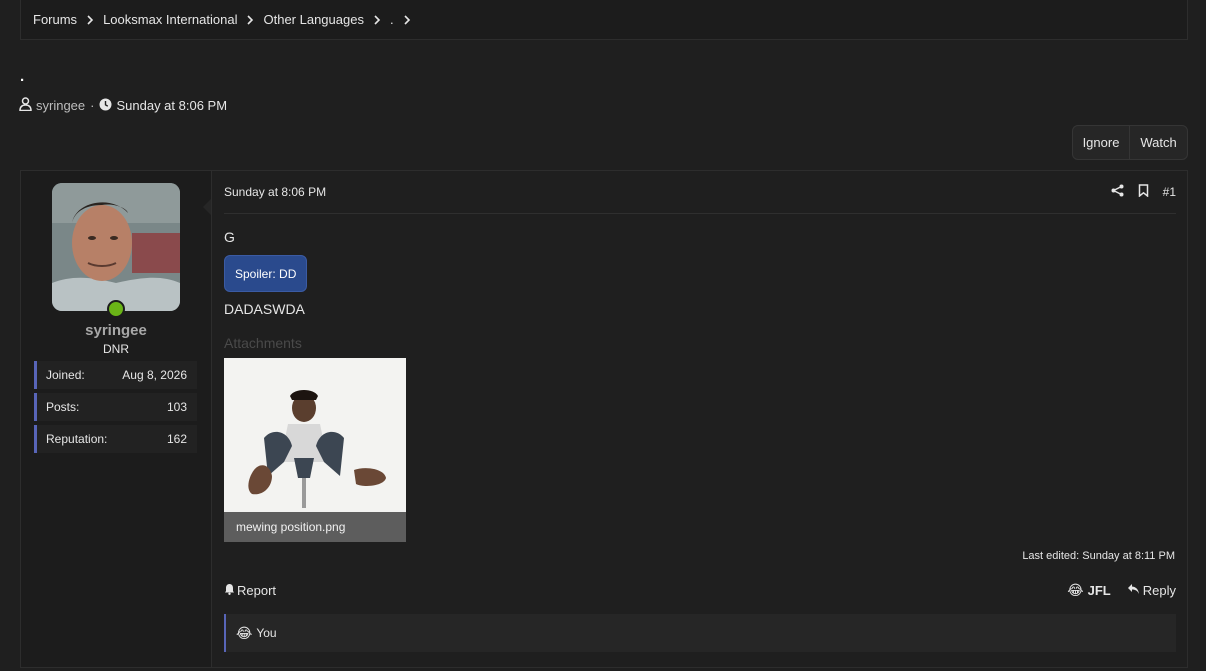 Image resolution: width=1206 pixels, height=671 pixels. What do you see at coordinates (63, 407) in the screenshot?
I see `stat-label: Posts:` at bounding box center [63, 407].